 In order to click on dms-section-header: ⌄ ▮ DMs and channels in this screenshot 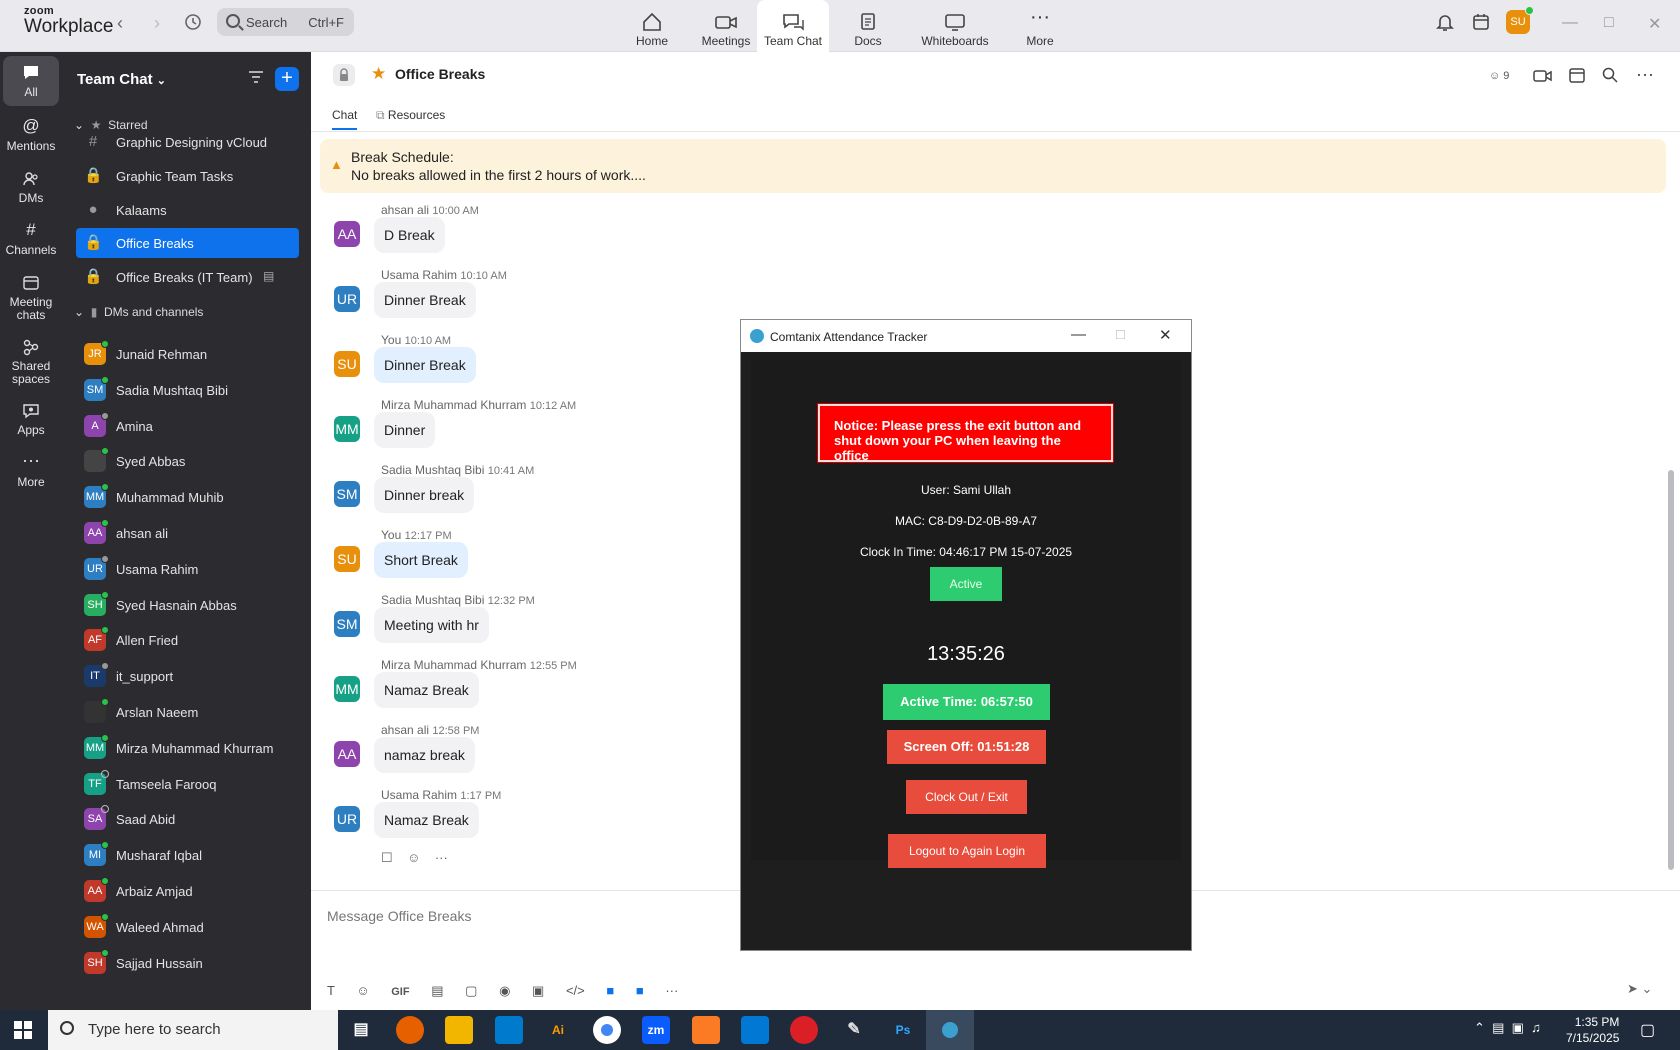, I will do `click(138, 312)`.